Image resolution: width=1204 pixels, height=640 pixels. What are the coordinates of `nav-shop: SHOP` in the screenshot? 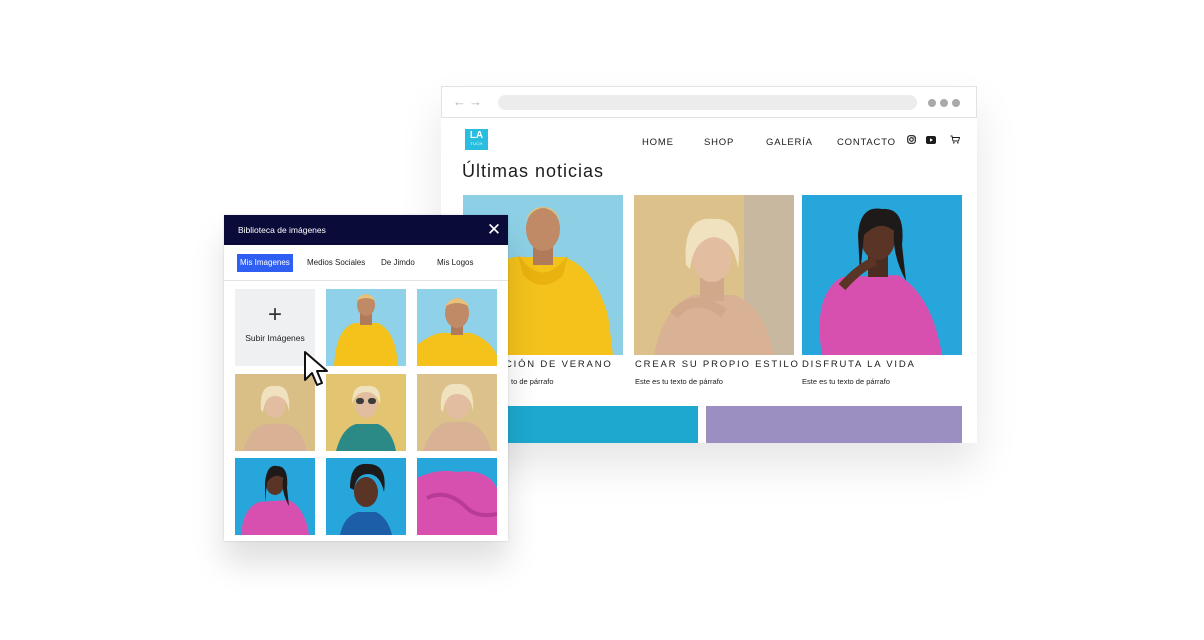 It's located at (719, 142).